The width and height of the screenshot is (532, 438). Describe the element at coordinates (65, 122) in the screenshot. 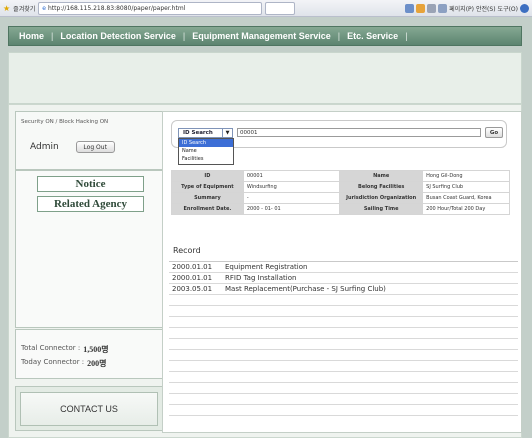

I see `security-status: Security ON / Block Hacking ON` at that location.